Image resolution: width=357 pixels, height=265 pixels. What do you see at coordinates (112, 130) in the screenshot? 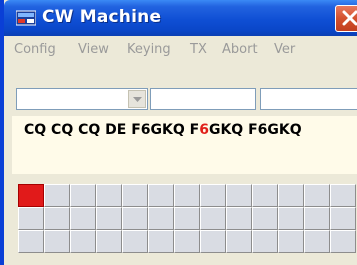
I see `sent-text: CQ CQ CQ DE F6GKQ F` at bounding box center [112, 130].